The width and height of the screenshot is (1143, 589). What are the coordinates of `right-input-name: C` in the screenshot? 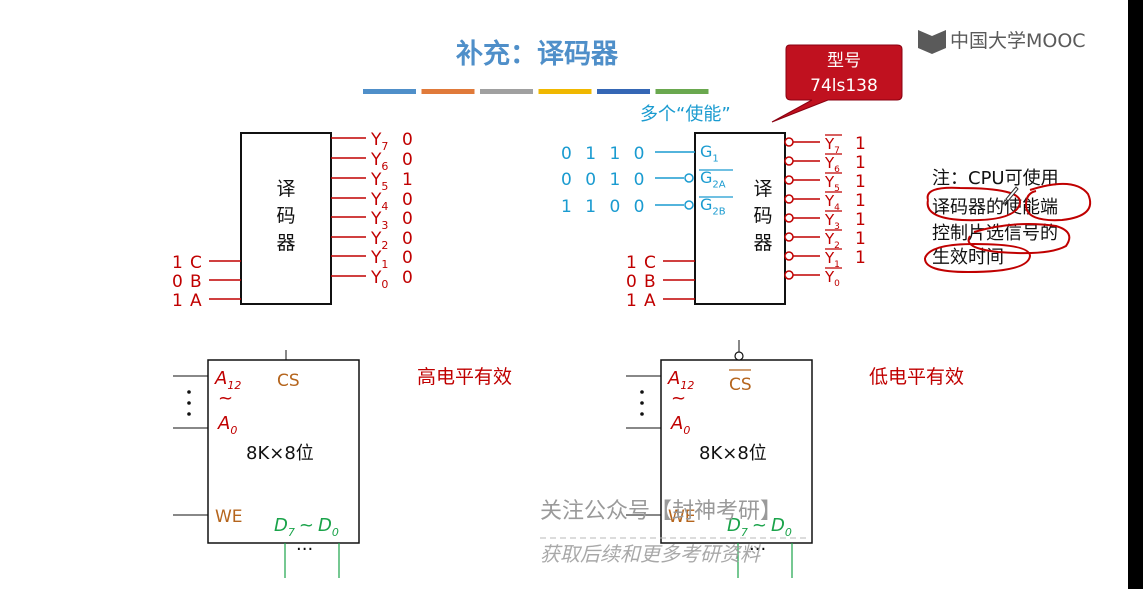 It's located at (650, 263).